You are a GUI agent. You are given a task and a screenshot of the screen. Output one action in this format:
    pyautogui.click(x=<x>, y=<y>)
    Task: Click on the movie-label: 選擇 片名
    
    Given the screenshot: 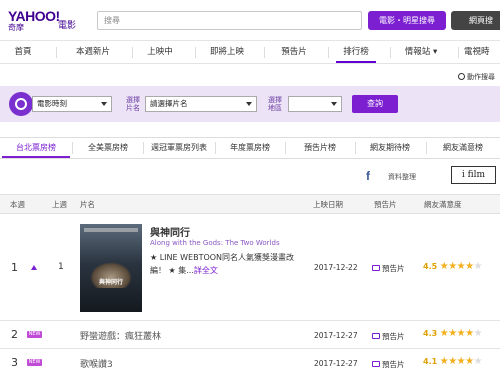 What is the action you would take?
    pyautogui.click(x=133, y=104)
    